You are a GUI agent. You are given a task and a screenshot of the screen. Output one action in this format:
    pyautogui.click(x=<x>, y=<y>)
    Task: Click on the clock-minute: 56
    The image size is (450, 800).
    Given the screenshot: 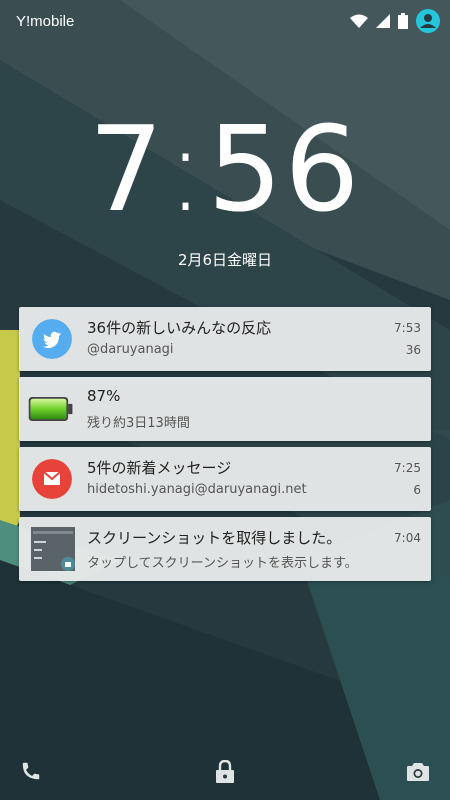 What is the action you would take?
    pyautogui.click(x=284, y=169)
    